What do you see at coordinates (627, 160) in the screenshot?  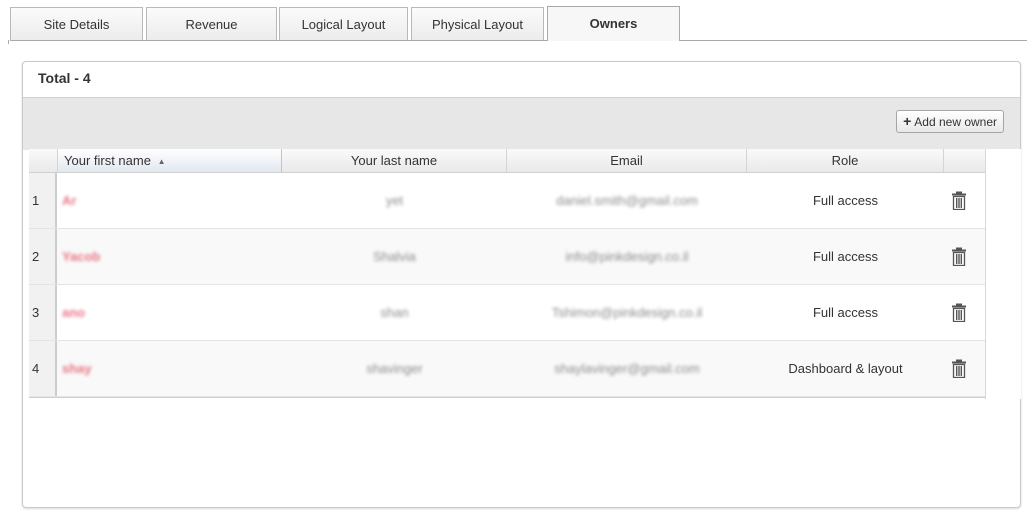 I see `column-header-email: Email` at bounding box center [627, 160].